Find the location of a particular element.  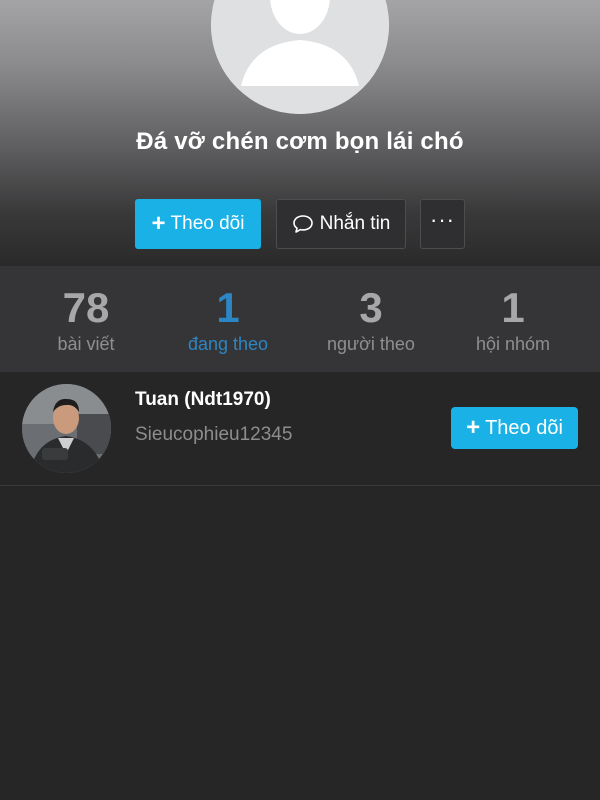

stat-label: người theo is located at coordinates (371, 344).